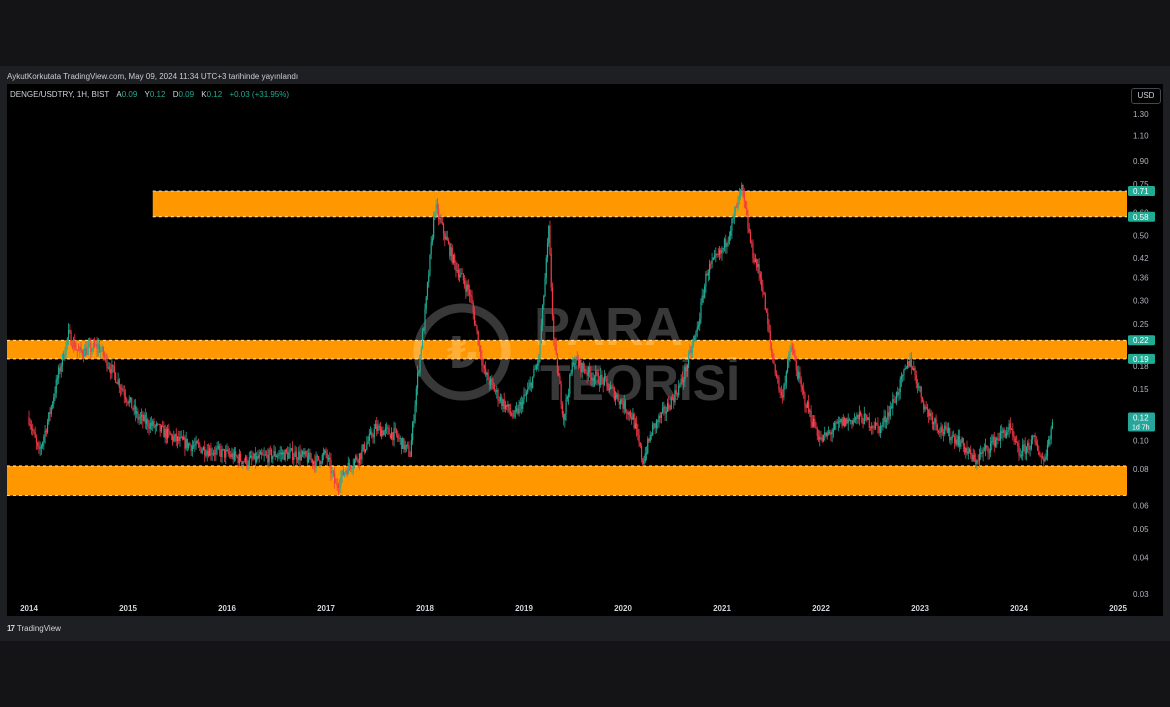 This screenshot has width=1170, height=707. Describe the element at coordinates (1141, 301) in the screenshot. I see `price-tick-label: 0.30` at that location.